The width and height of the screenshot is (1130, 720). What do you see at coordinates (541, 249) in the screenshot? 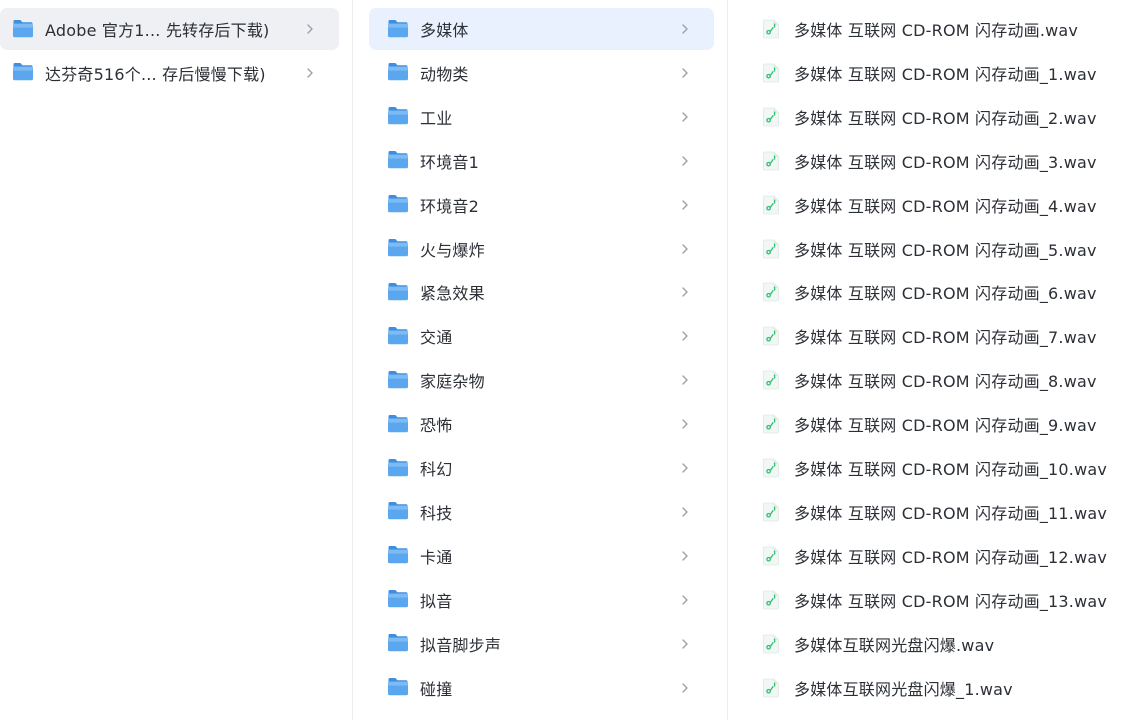
I see `subfolder-item: 火与爆炸` at bounding box center [541, 249].